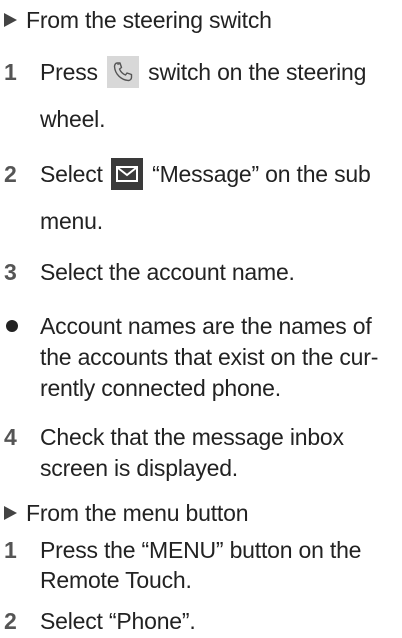 This screenshot has width=402, height=638. I want to click on step-2-line-1: Select “Message” on the sub, so click(205, 173).